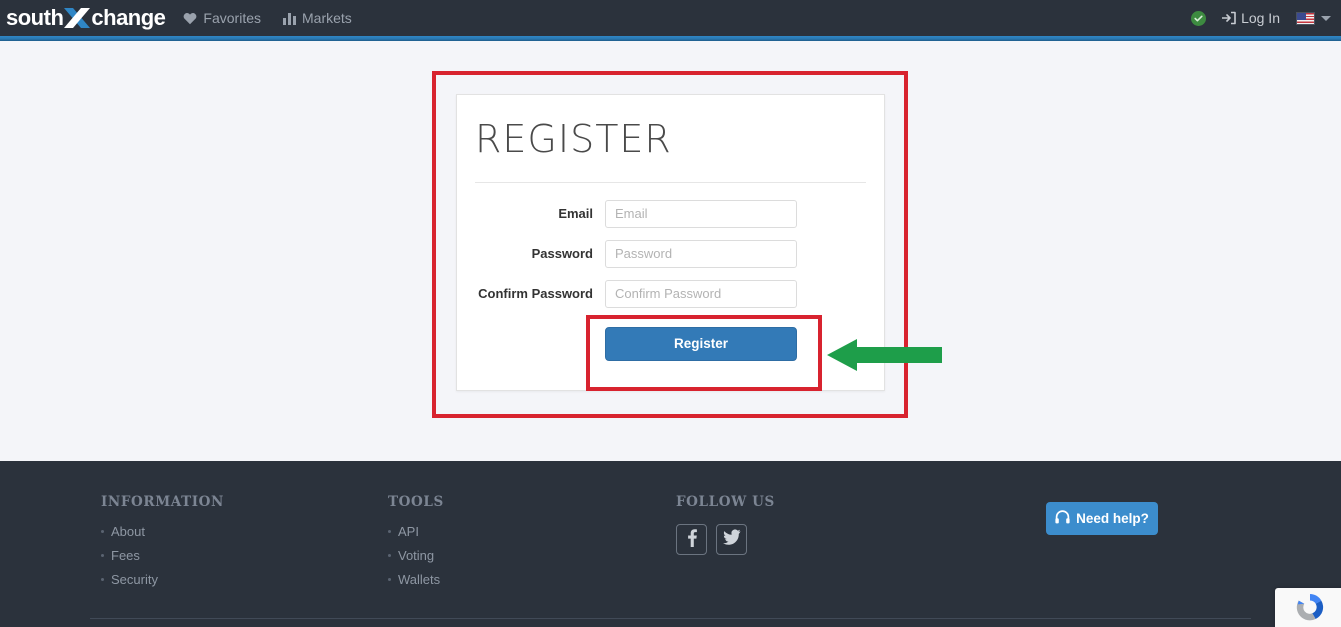  I want to click on footer-link-about: About, so click(162, 531).